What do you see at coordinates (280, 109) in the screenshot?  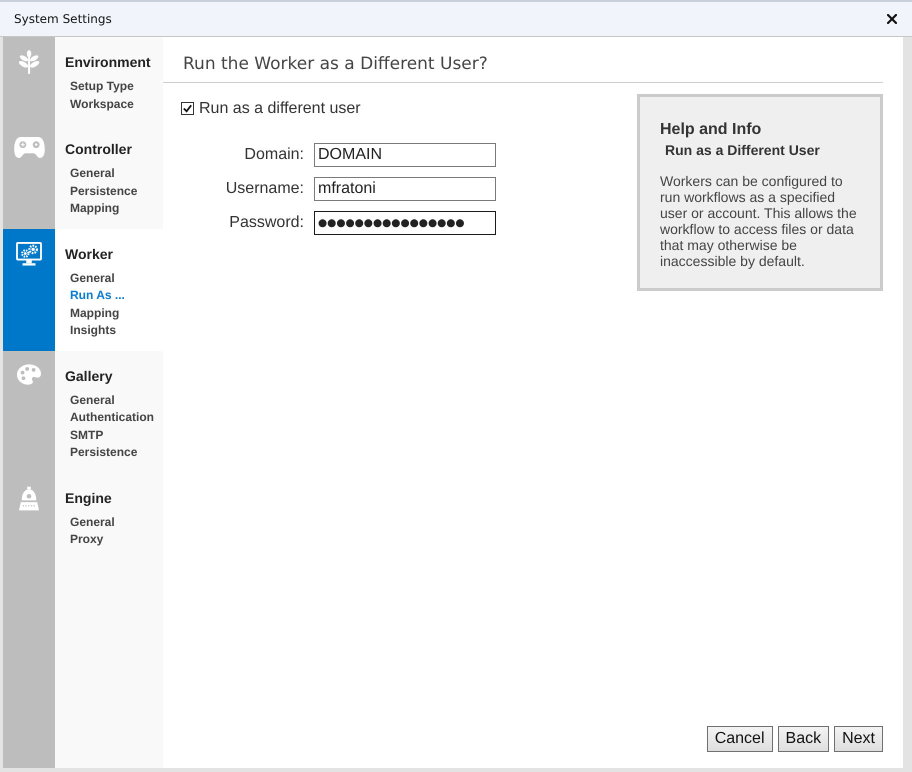 I see `checkbox-label: Run as a different user` at bounding box center [280, 109].